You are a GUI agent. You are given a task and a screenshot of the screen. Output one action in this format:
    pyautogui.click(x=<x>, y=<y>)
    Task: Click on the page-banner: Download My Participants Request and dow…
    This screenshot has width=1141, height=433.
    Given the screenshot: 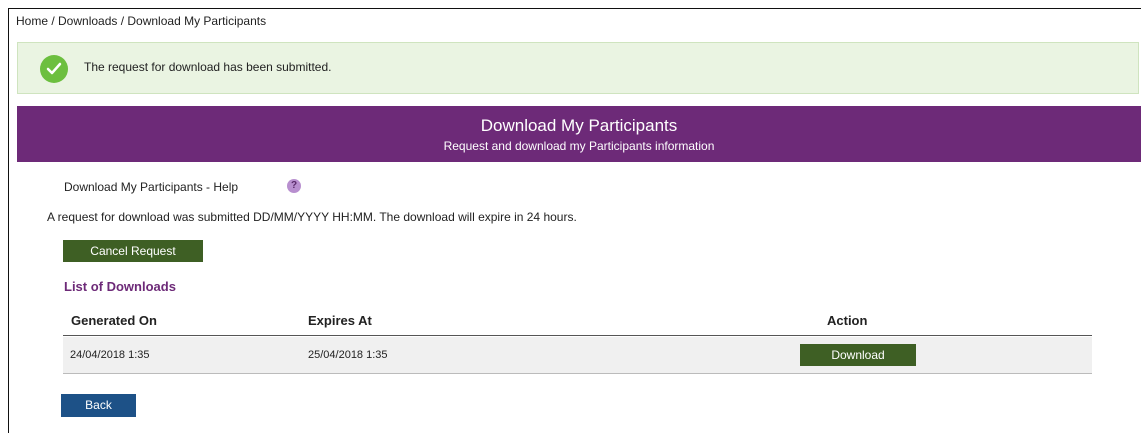 What is the action you would take?
    pyautogui.click(x=579, y=134)
    